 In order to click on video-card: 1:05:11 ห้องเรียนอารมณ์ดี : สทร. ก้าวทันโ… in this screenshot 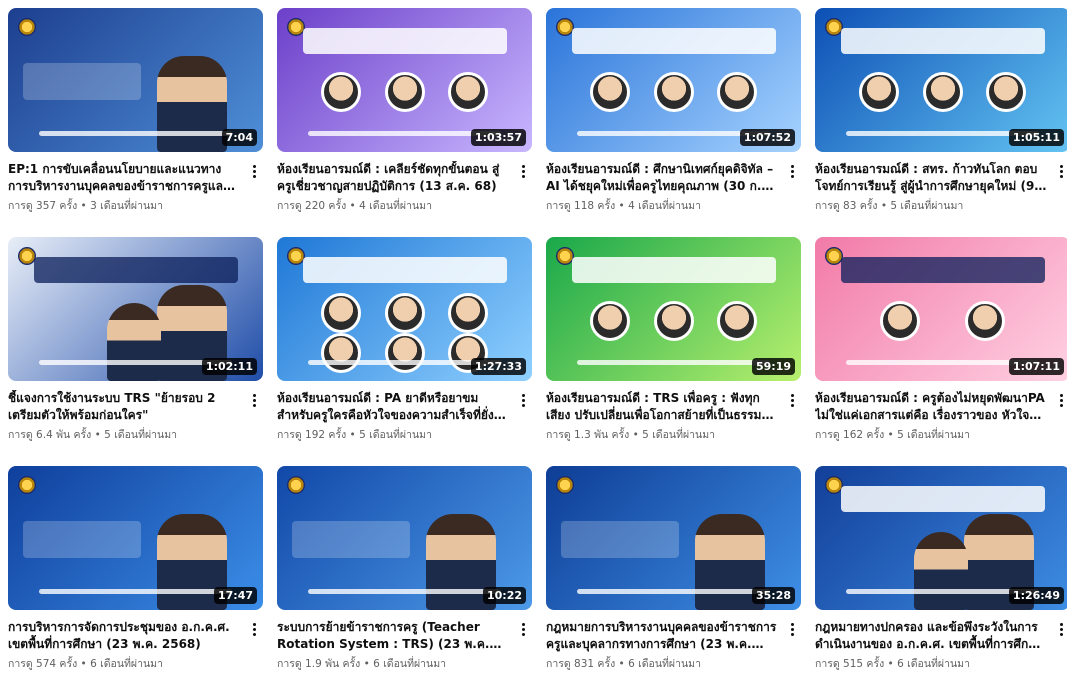, I will do `click(941, 121)`.